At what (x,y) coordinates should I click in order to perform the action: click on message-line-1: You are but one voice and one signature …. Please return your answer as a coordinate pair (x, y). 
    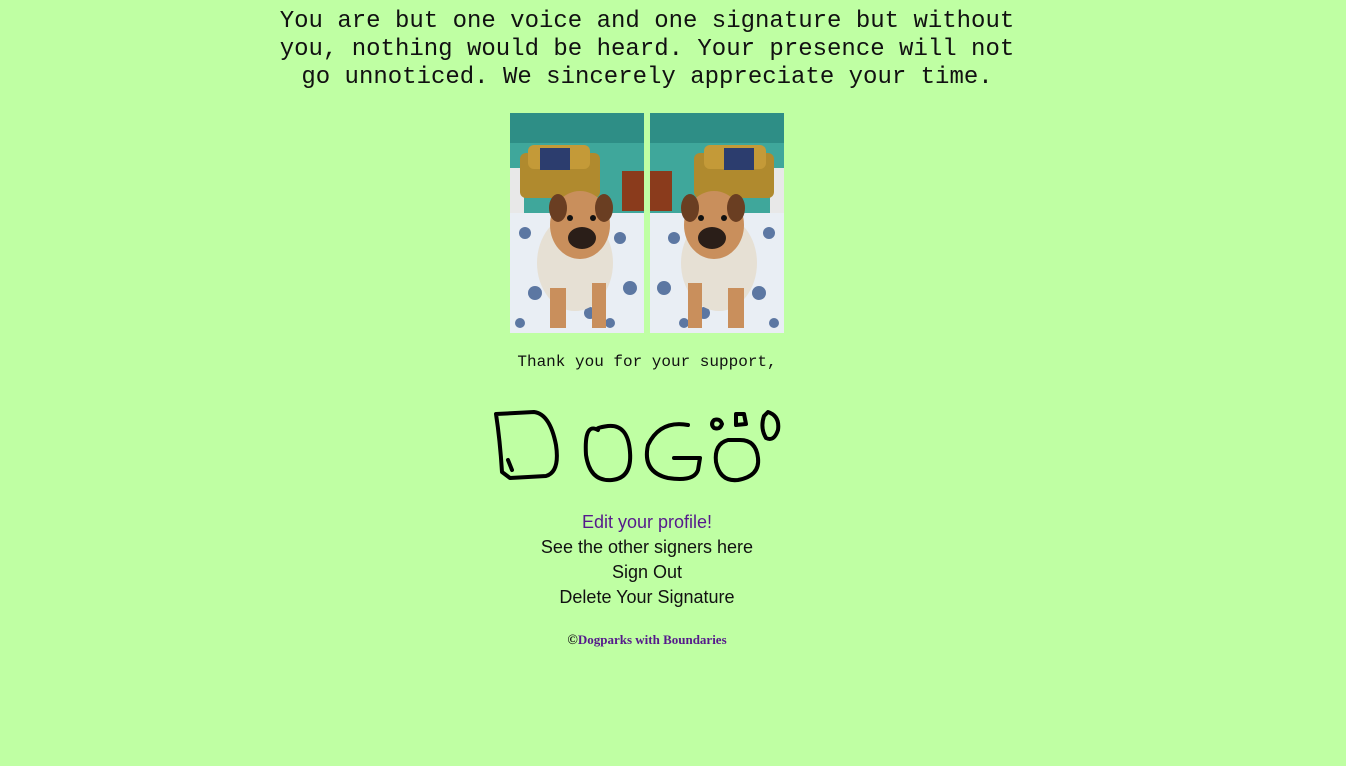
    Looking at the image, I should click on (647, 21).